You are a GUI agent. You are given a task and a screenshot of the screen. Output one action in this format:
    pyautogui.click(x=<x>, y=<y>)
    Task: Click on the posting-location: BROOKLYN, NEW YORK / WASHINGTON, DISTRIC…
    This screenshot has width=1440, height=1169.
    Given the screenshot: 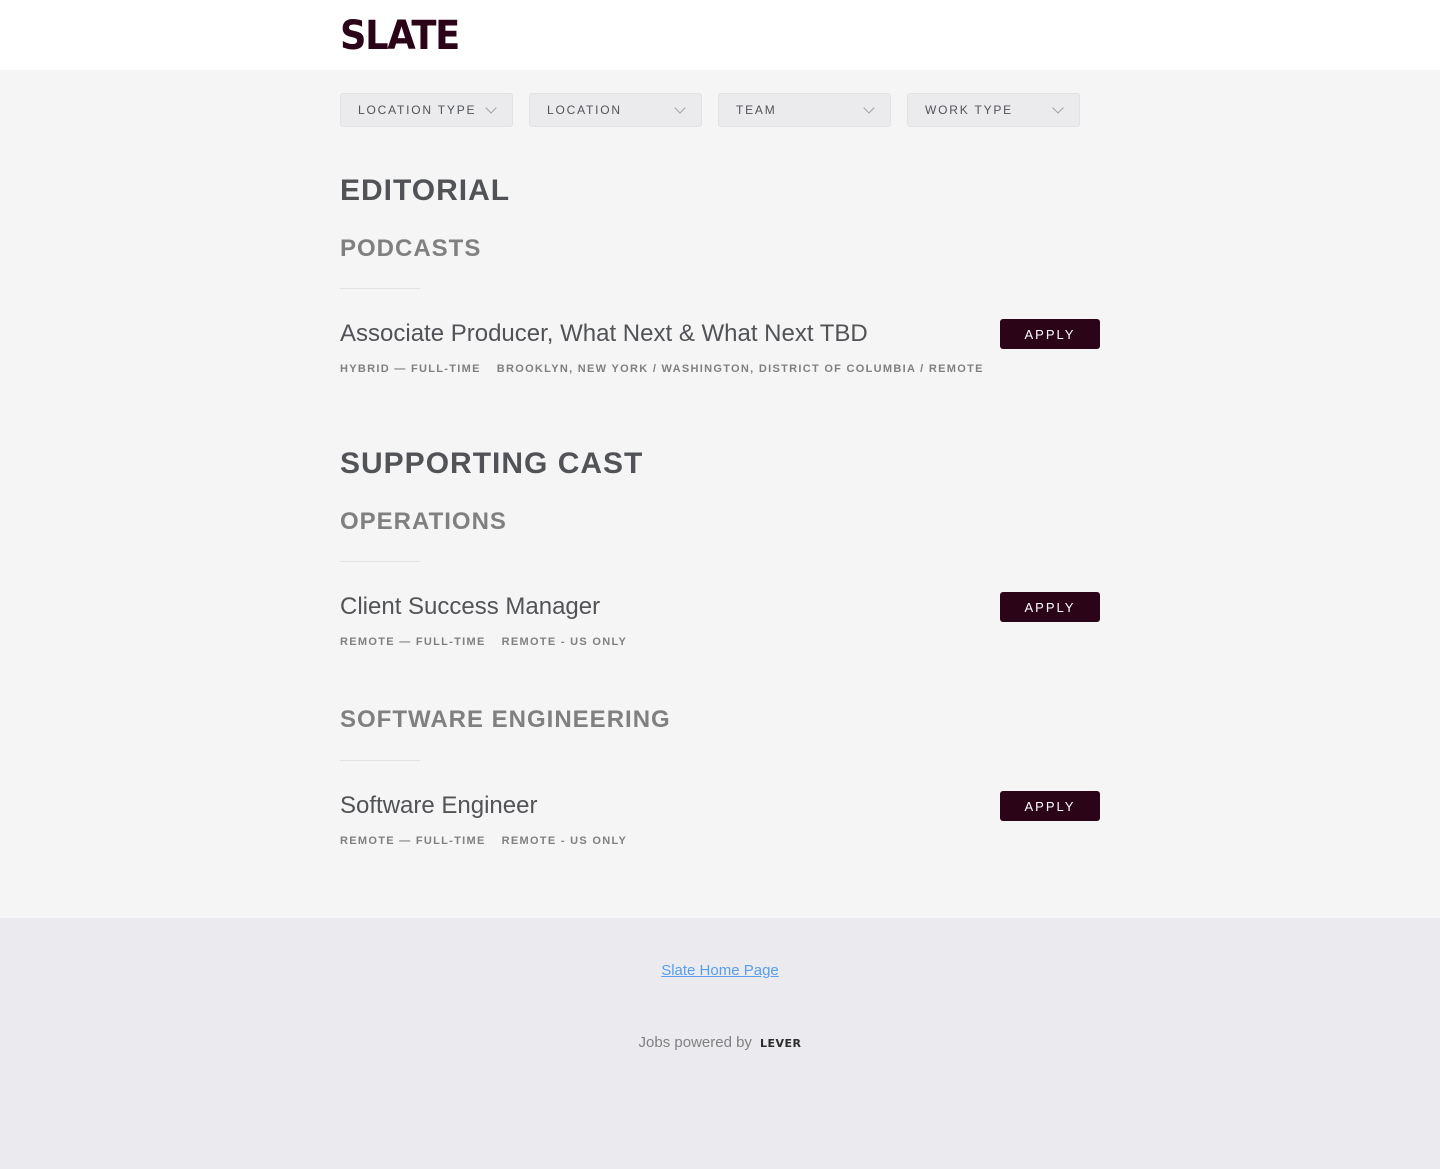 What is the action you would take?
    pyautogui.click(x=740, y=369)
    